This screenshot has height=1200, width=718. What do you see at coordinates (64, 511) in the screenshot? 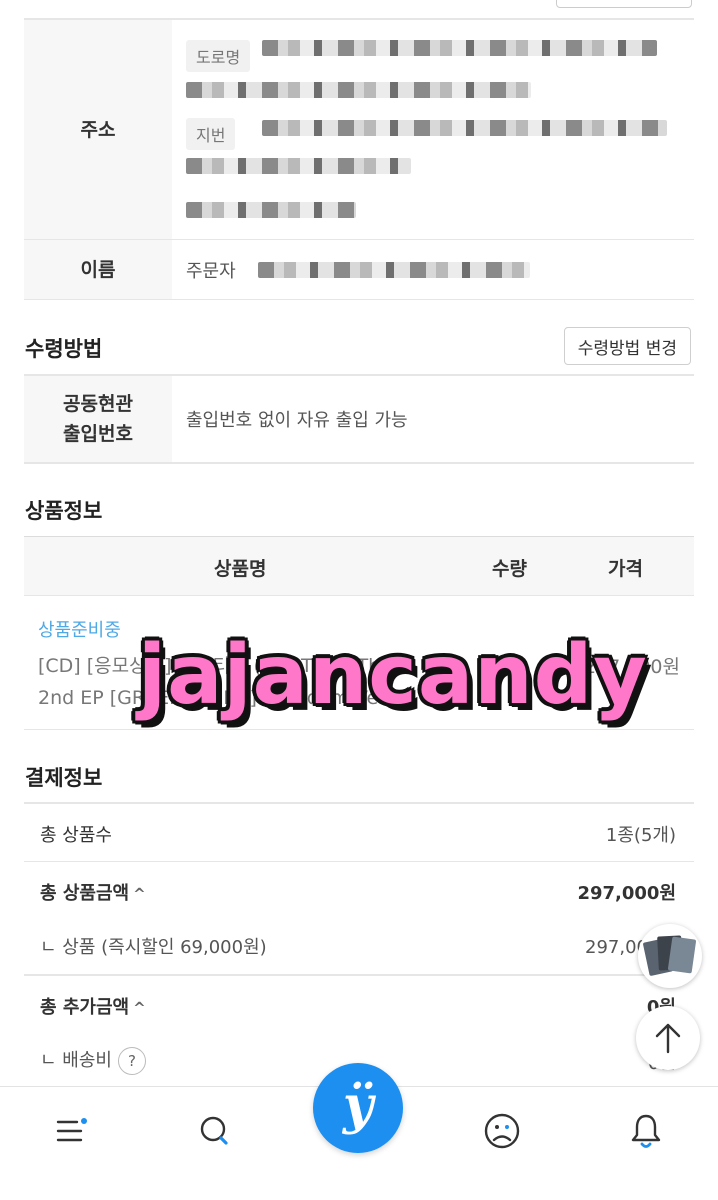
I see `product-info-title: 상품정보` at bounding box center [64, 511].